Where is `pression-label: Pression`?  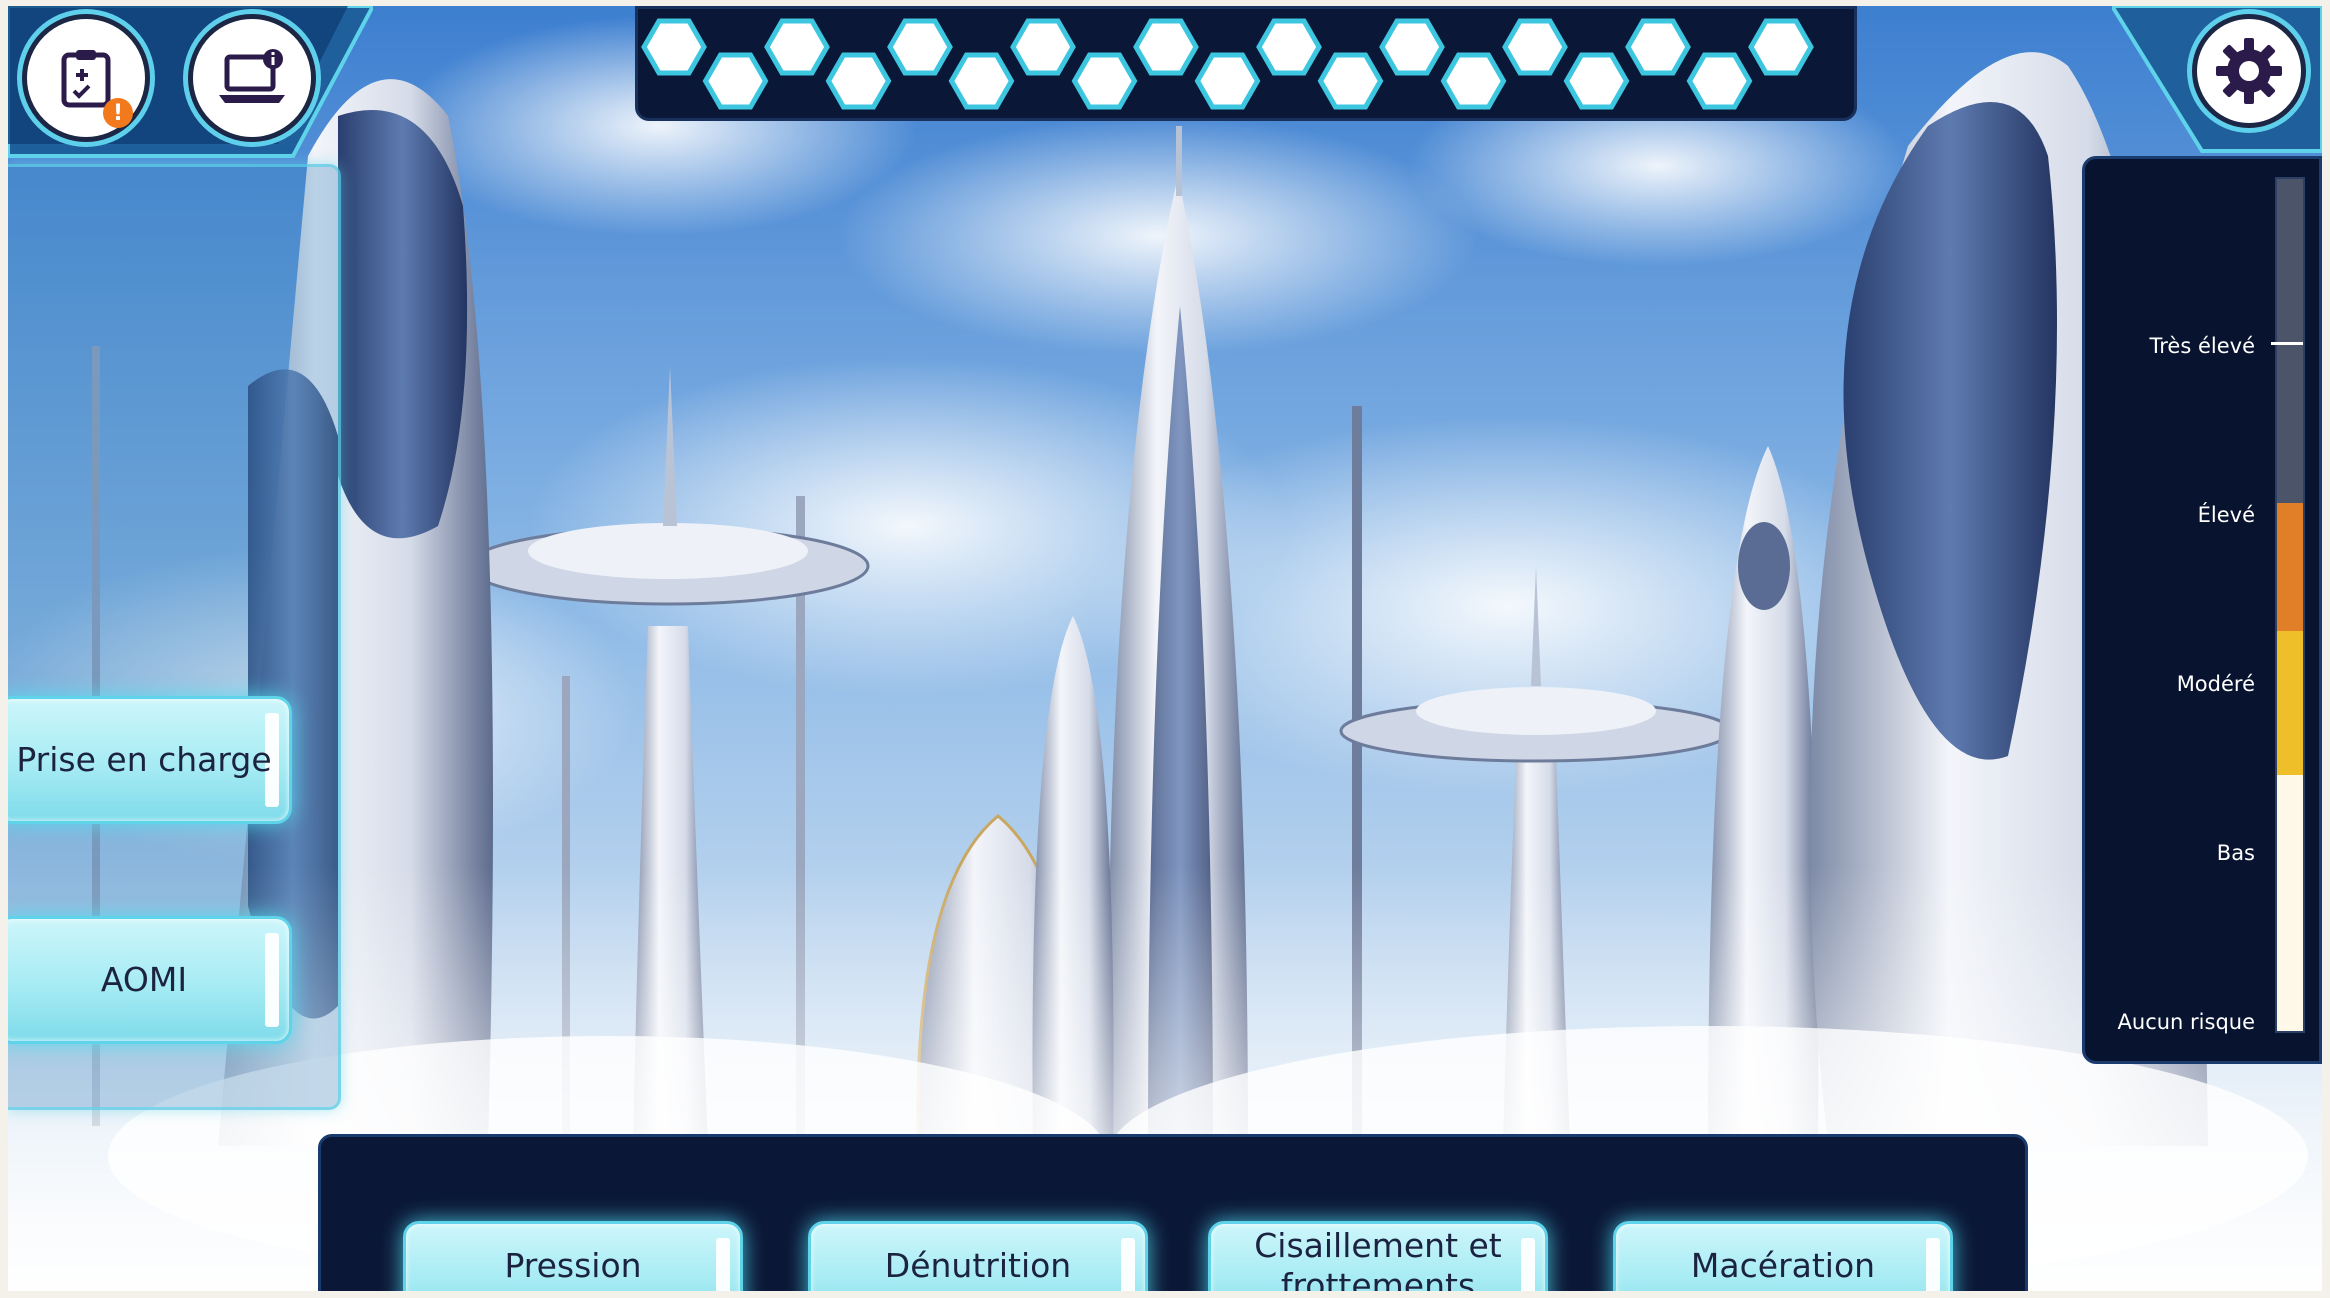 pression-label: Pression is located at coordinates (573, 1265).